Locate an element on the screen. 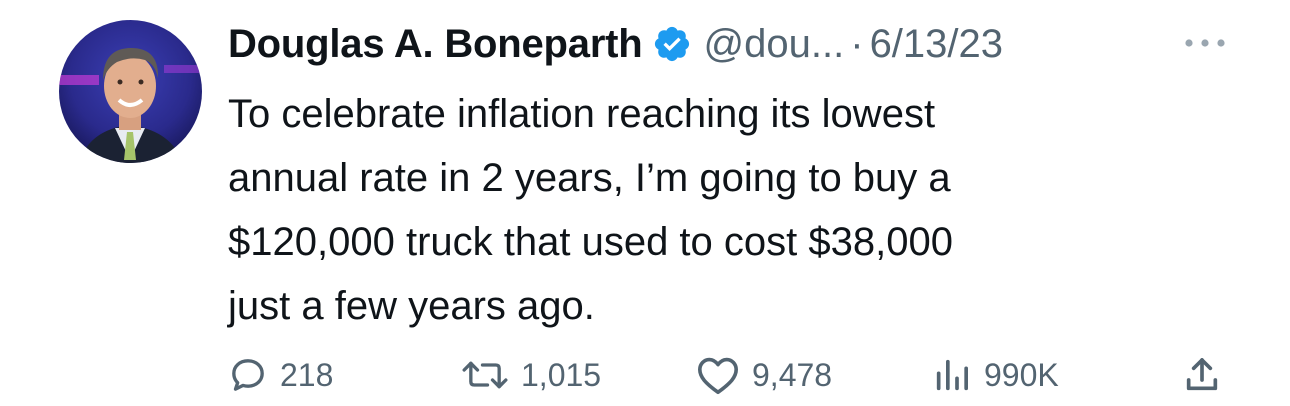 Image resolution: width=1290 pixels, height=406 pixels. like-button: 9,478 is located at coordinates (764, 375).